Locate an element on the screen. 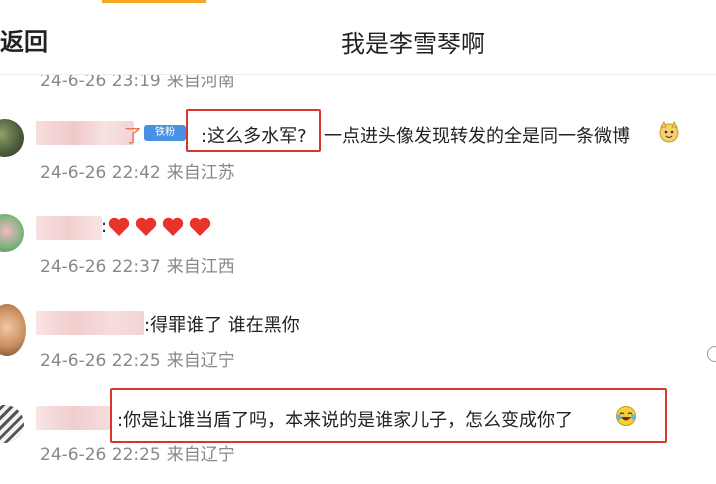  hearts-emoji-row is located at coordinates (161, 227).